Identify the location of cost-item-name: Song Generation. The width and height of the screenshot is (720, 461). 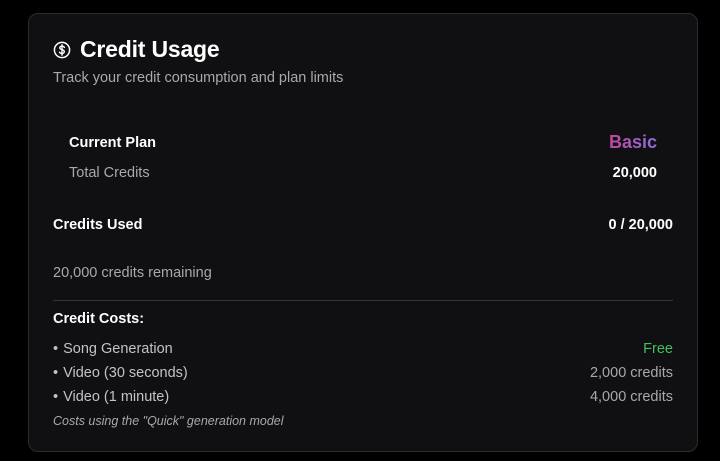
(118, 349).